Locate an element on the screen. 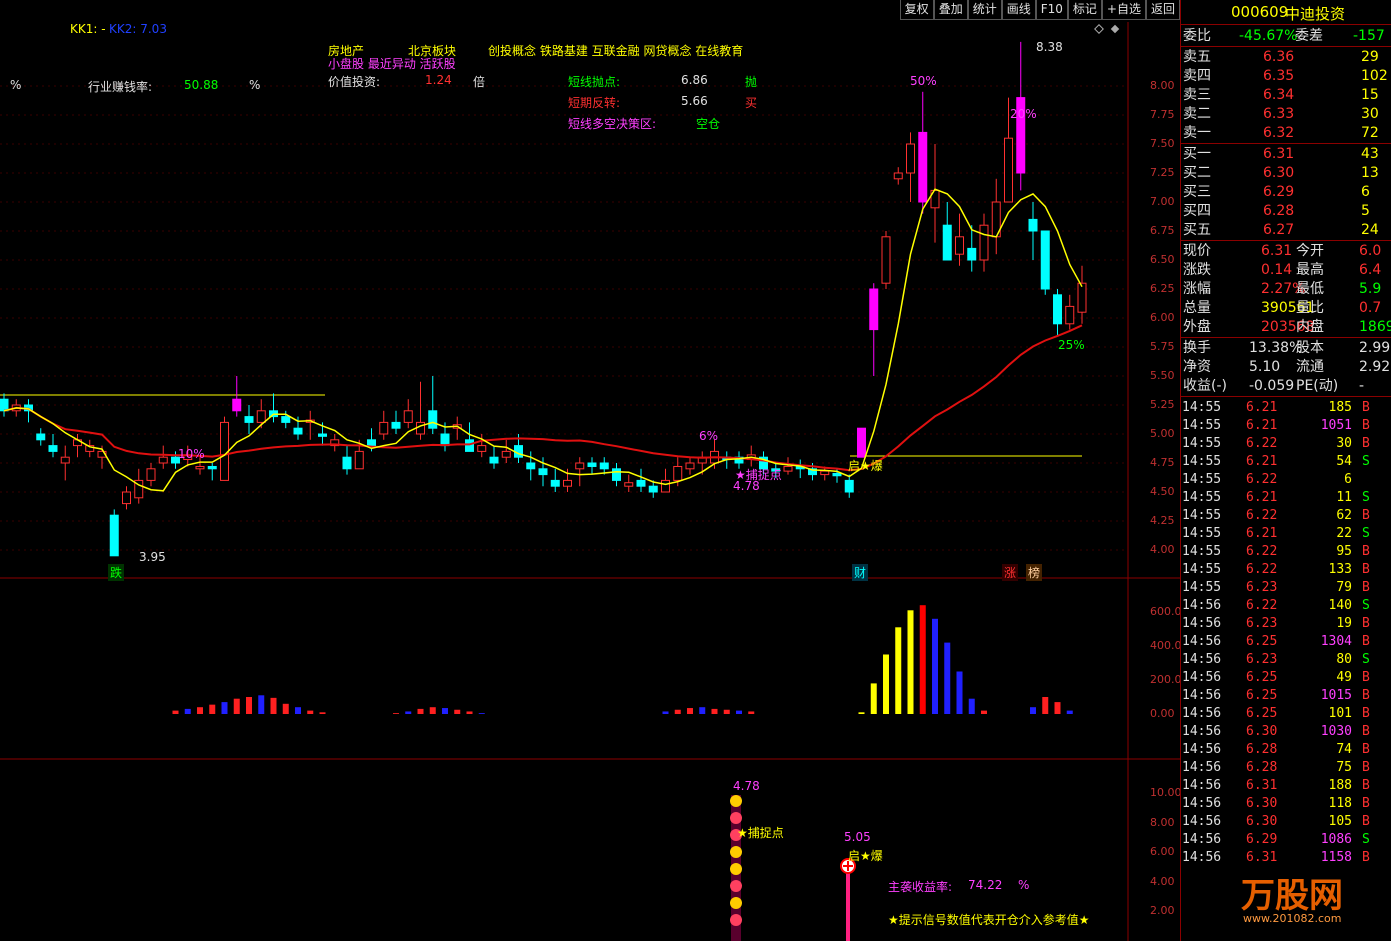 The height and width of the screenshot is (941, 1391). bid-price: 6.27 is located at coordinates (1279, 230).